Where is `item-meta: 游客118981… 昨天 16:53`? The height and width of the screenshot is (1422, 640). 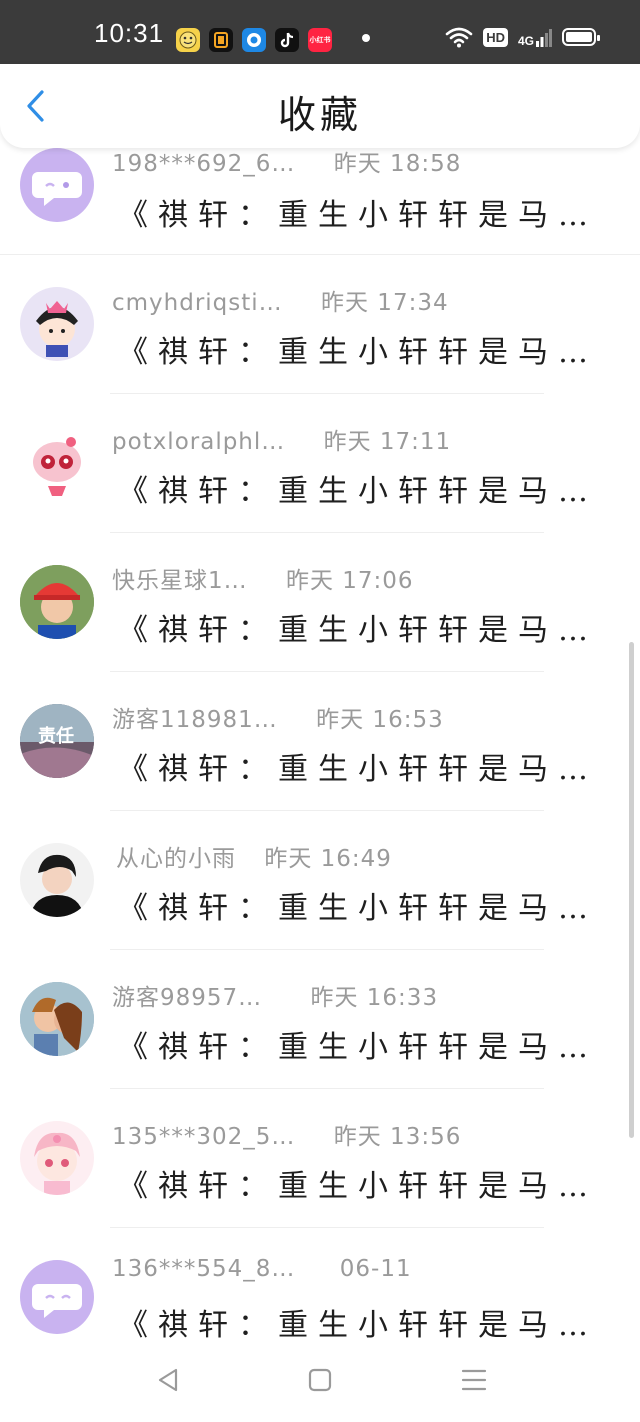
item-meta: 游客118981… 昨天 16:53 is located at coordinates (278, 717).